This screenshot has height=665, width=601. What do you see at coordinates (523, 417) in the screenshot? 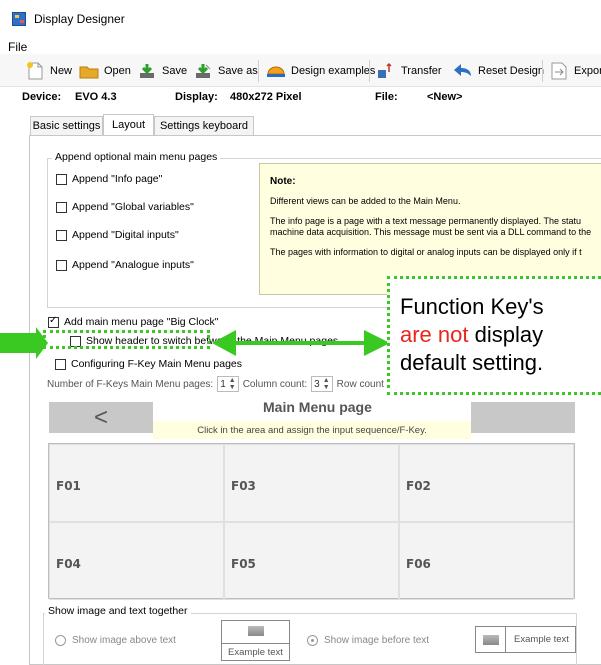
I see `next-page-button` at bounding box center [523, 417].